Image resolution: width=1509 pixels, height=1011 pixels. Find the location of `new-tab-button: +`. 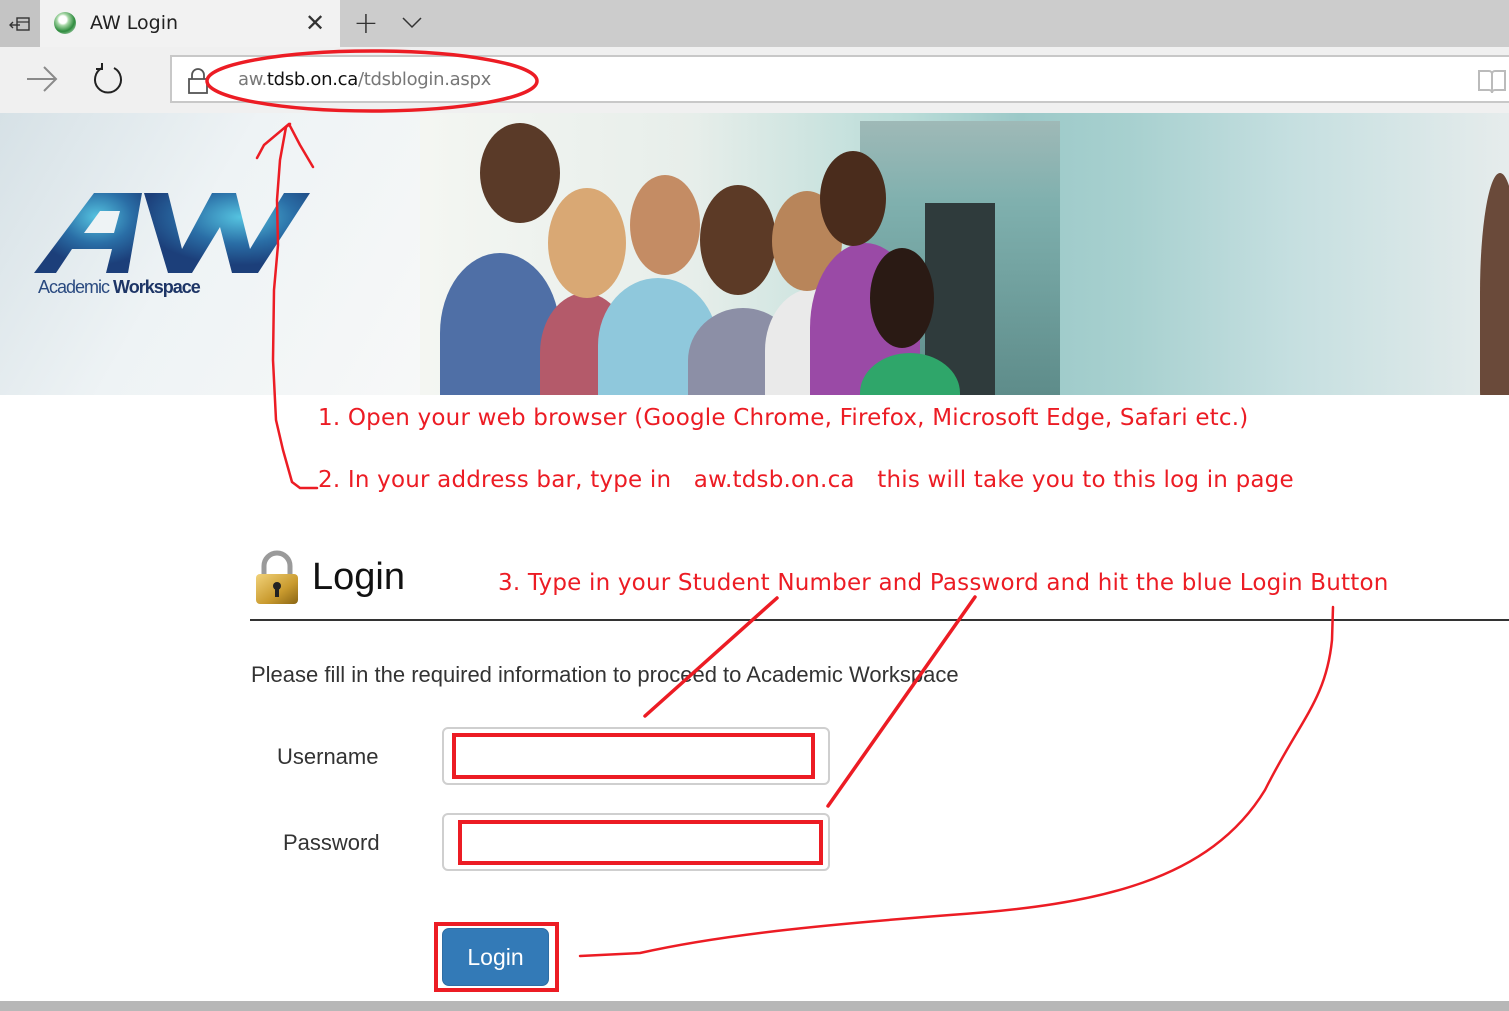

new-tab-button: + is located at coordinates (366, 23).